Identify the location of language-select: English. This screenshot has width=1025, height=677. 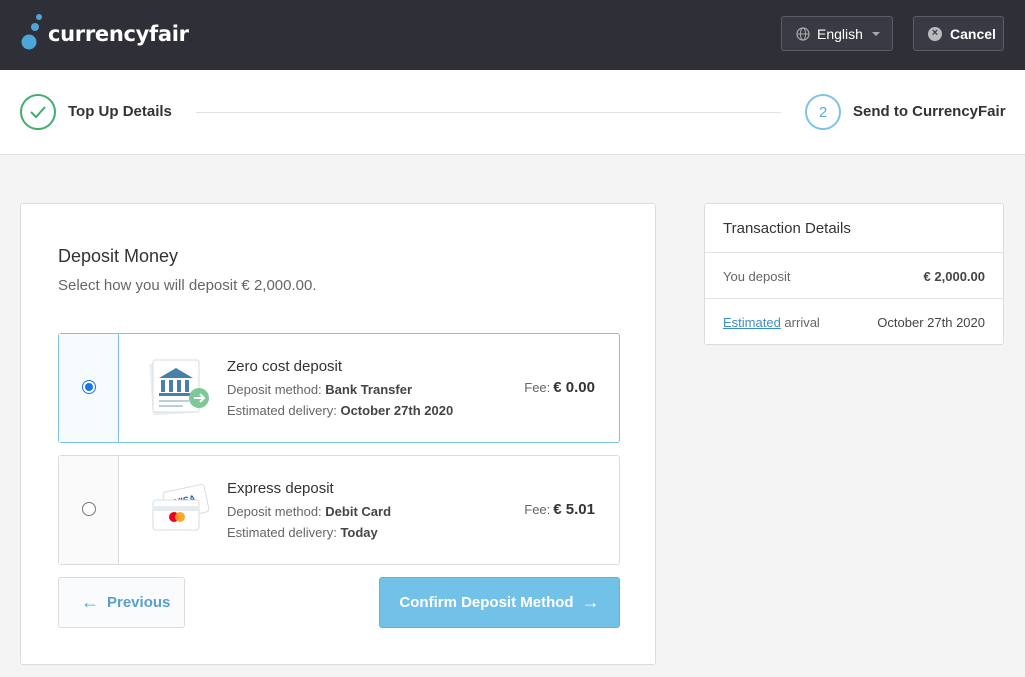
(837, 33).